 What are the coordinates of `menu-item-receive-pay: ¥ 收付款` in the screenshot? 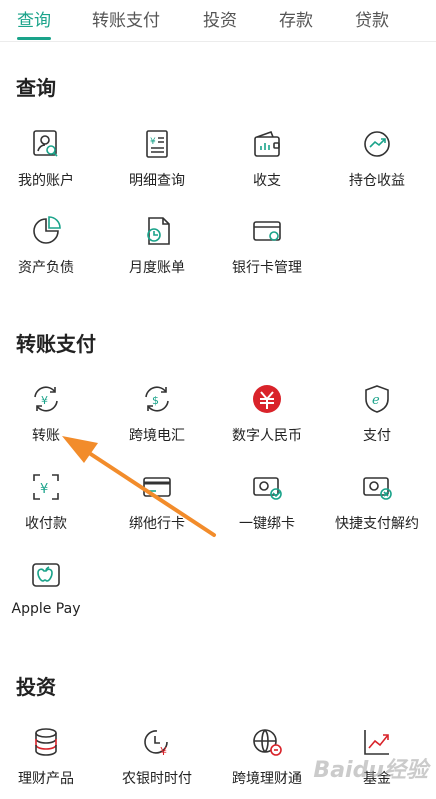 It's located at (49, 507).